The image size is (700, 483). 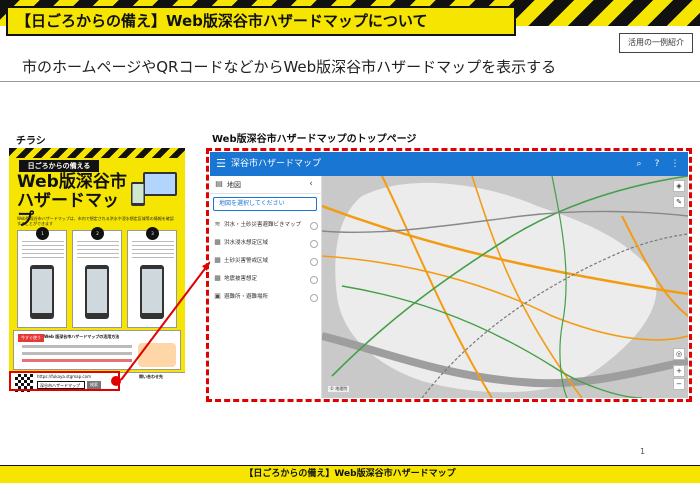 What do you see at coordinates (449, 164) in the screenshot?
I see `app-bar: ☰ 深谷市ハザードマップ ⌕ ? ⋮` at bounding box center [449, 164].